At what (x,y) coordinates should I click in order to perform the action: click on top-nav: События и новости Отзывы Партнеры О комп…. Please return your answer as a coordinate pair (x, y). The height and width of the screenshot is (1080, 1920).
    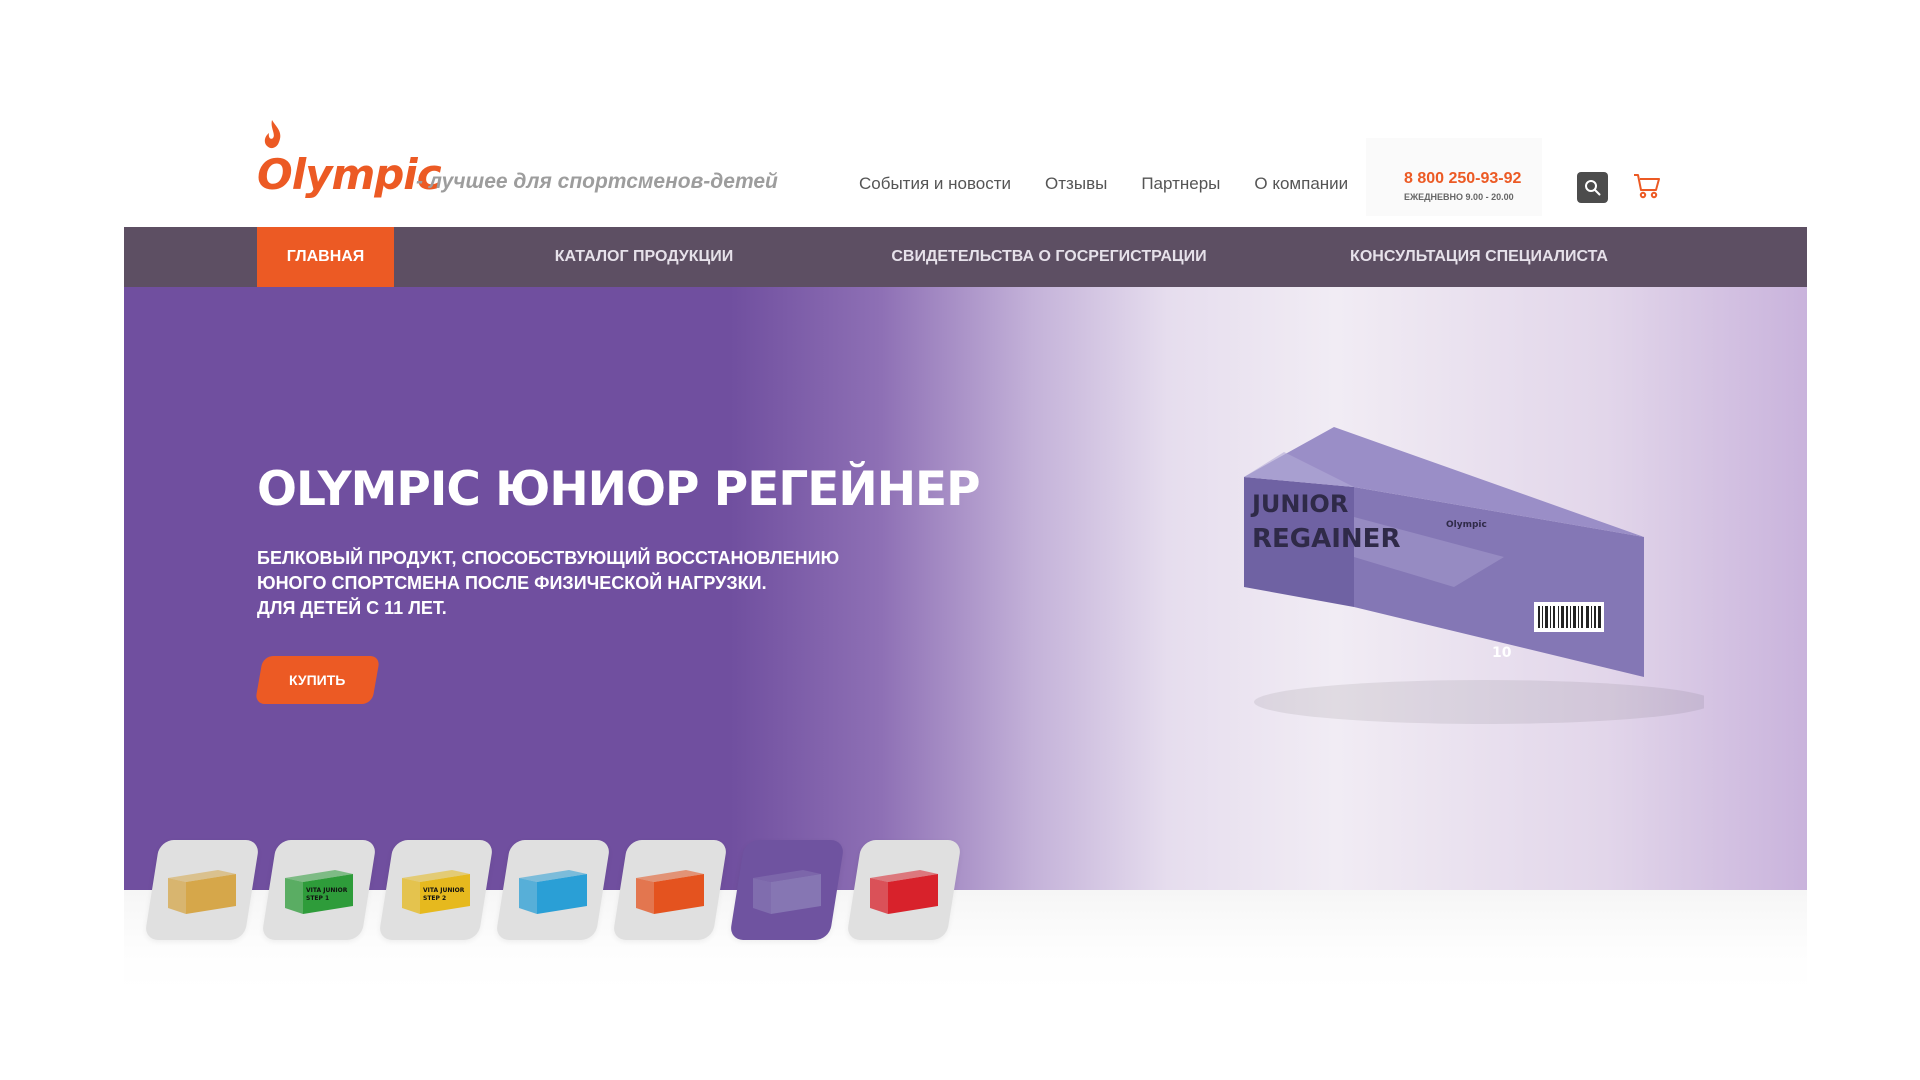
    Looking at the image, I should click on (1103, 184).